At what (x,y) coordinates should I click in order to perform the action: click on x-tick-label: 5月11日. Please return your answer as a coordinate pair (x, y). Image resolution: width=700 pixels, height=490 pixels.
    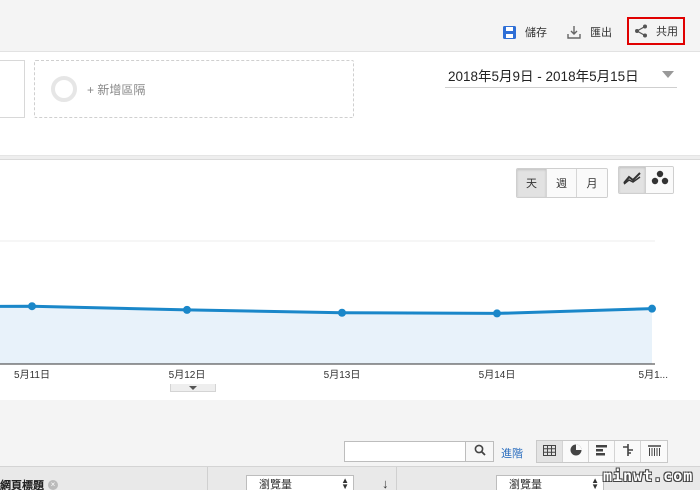
    Looking at the image, I should click on (32, 375).